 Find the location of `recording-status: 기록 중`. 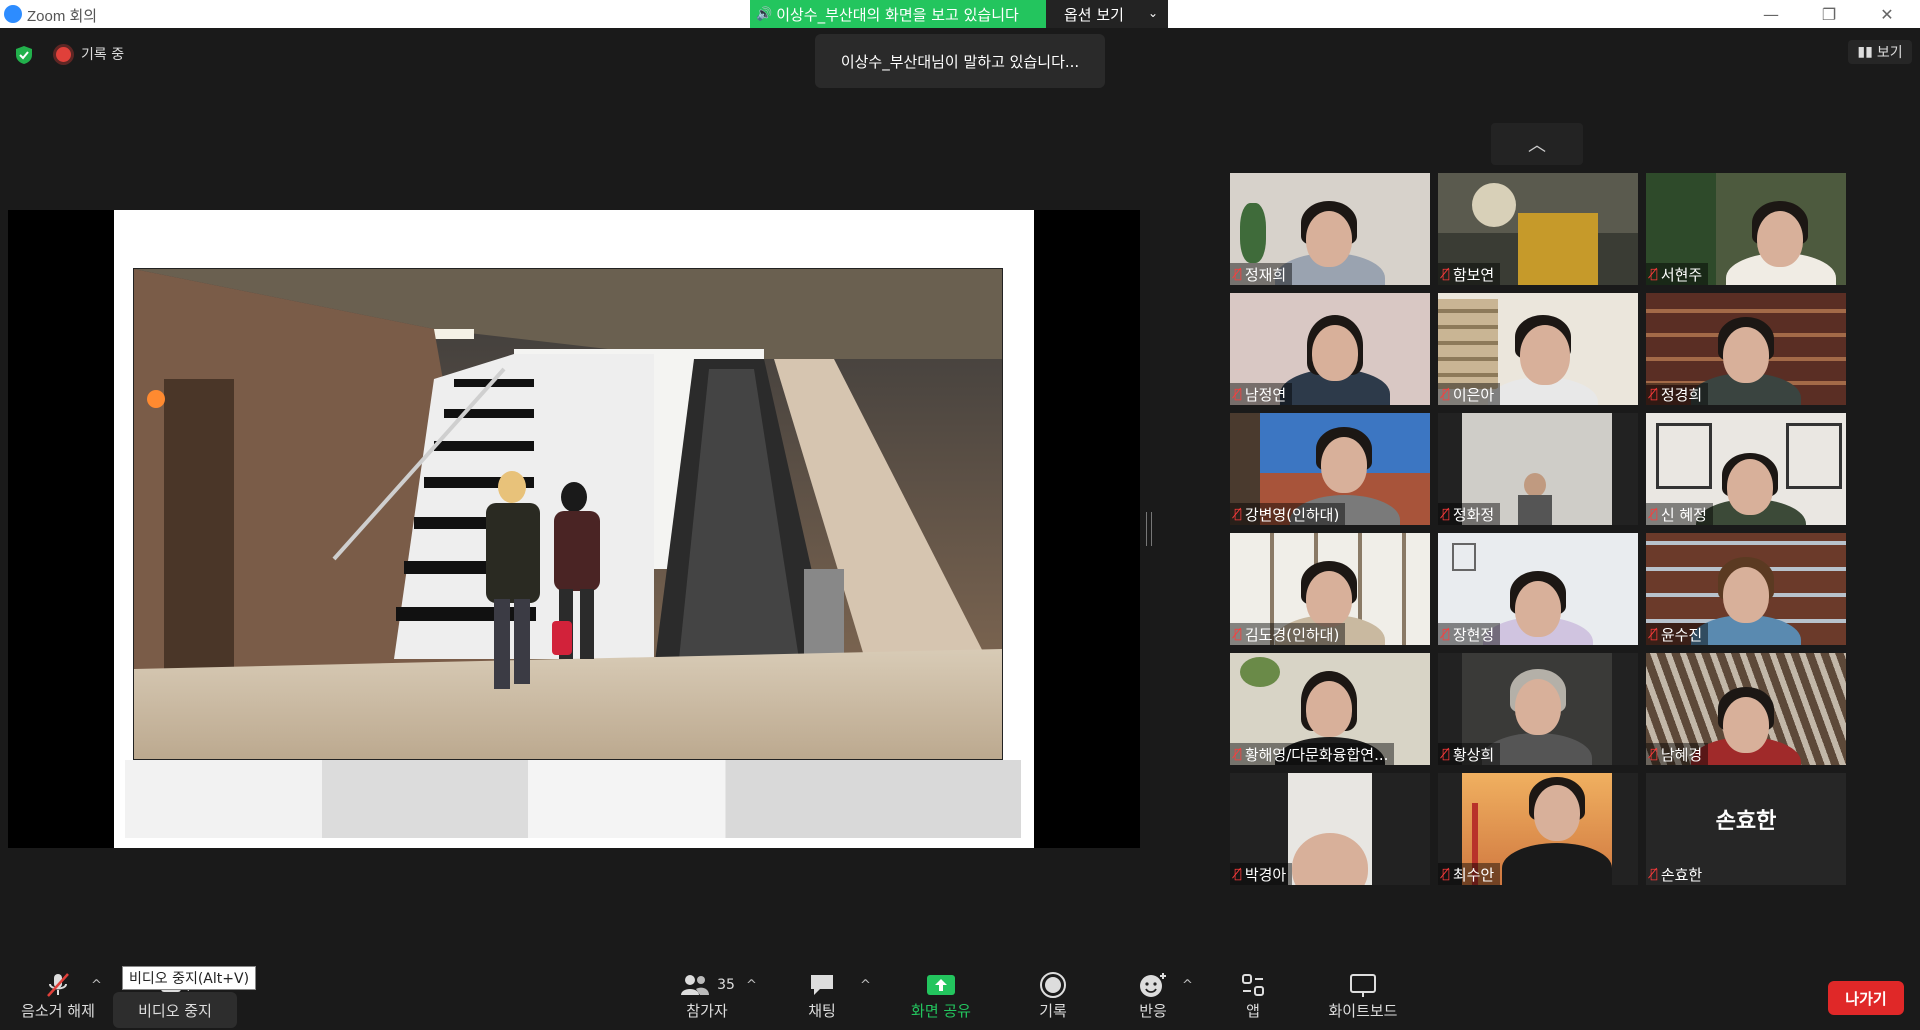

recording-status: 기록 중 is located at coordinates (102, 54).